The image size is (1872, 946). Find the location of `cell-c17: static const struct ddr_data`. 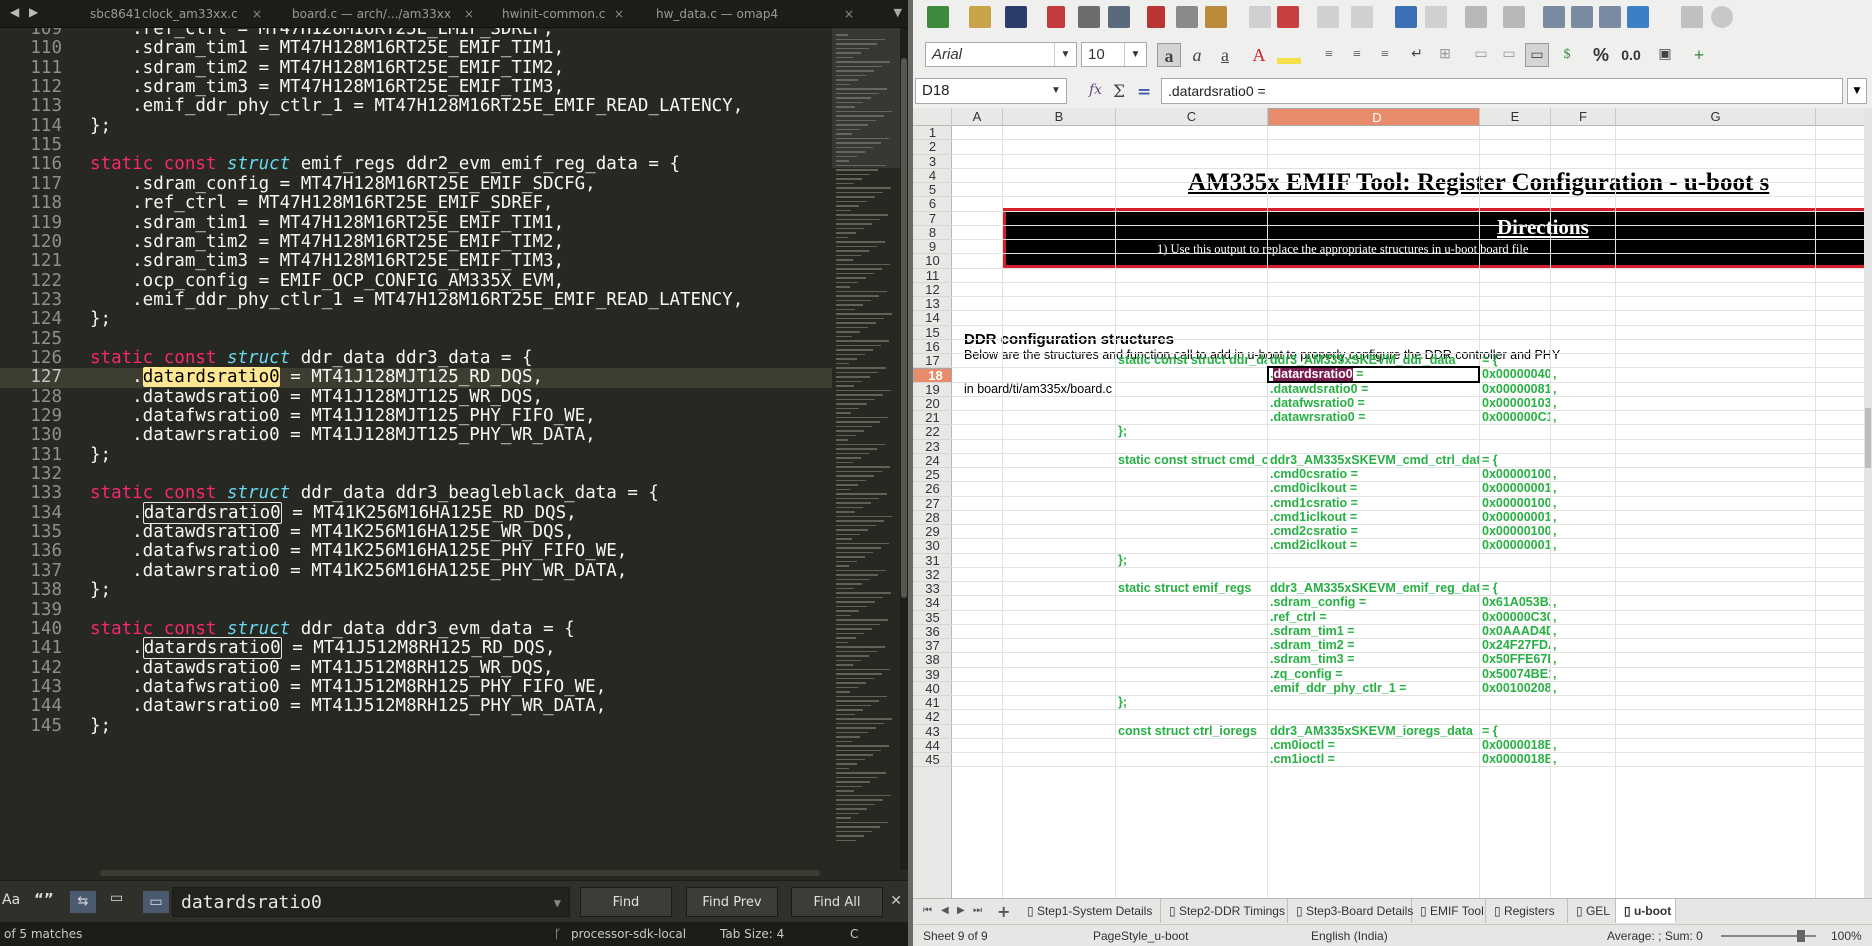

cell-c17: static const struct ddr_data is located at coordinates (1192, 360).